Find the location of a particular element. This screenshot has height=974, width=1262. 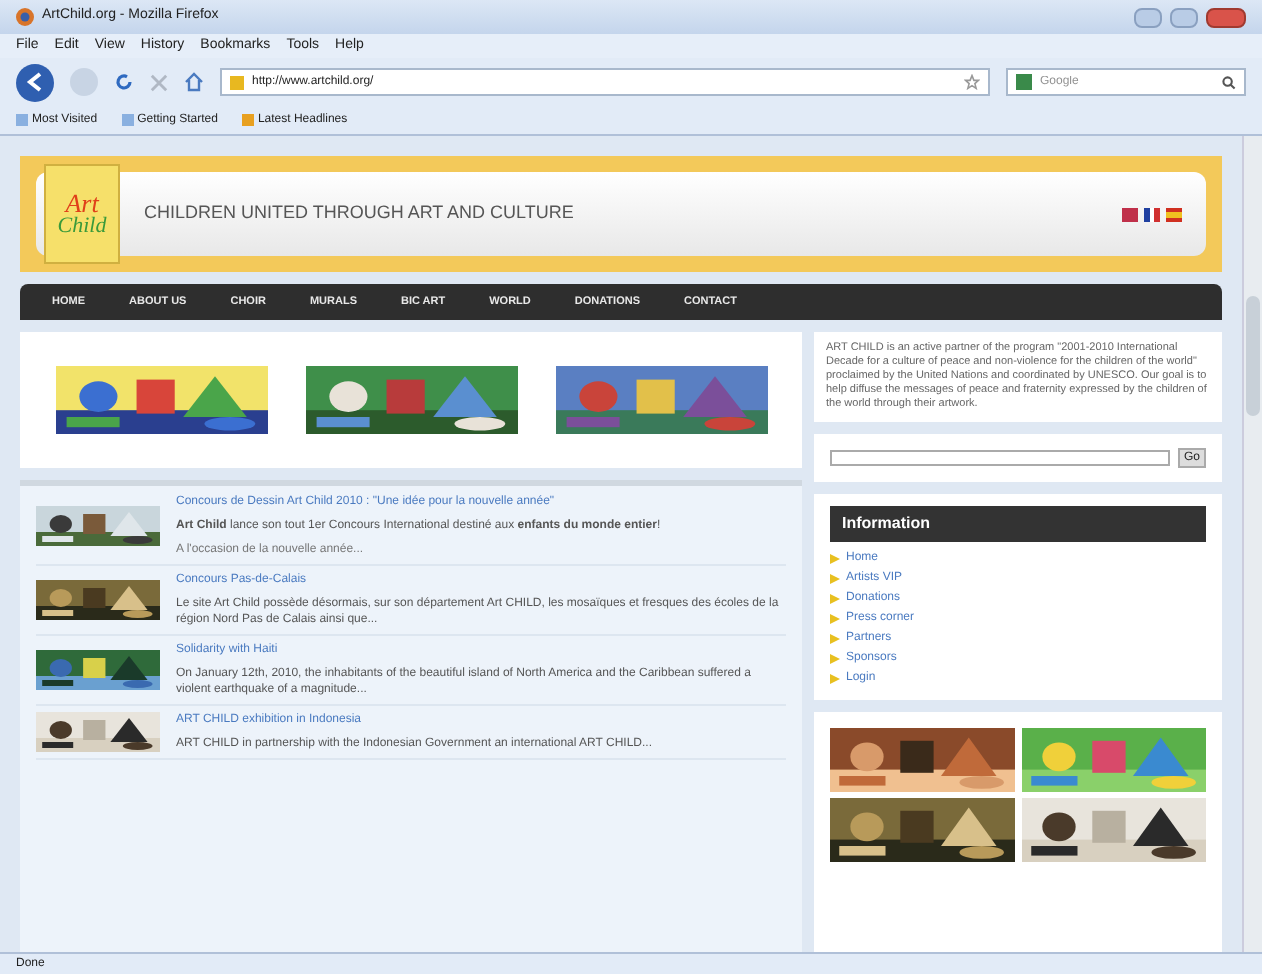

browser-icon is located at coordinates (25, 17).